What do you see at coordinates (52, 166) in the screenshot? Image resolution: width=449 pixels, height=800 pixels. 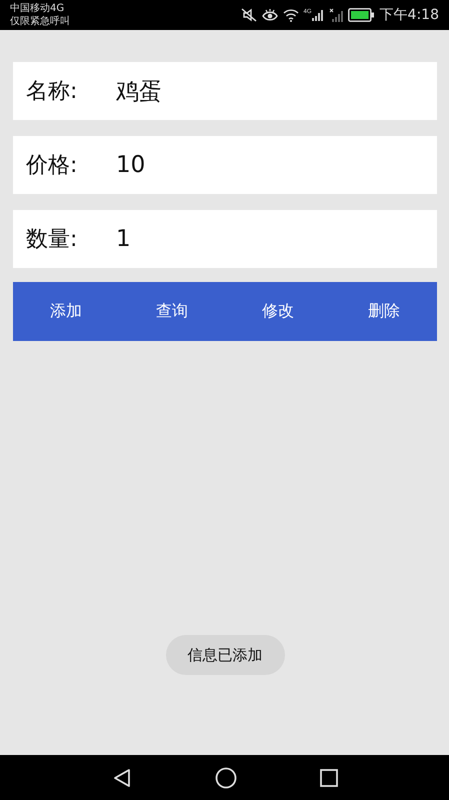 I see `field-label: 价格:` at bounding box center [52, 166].